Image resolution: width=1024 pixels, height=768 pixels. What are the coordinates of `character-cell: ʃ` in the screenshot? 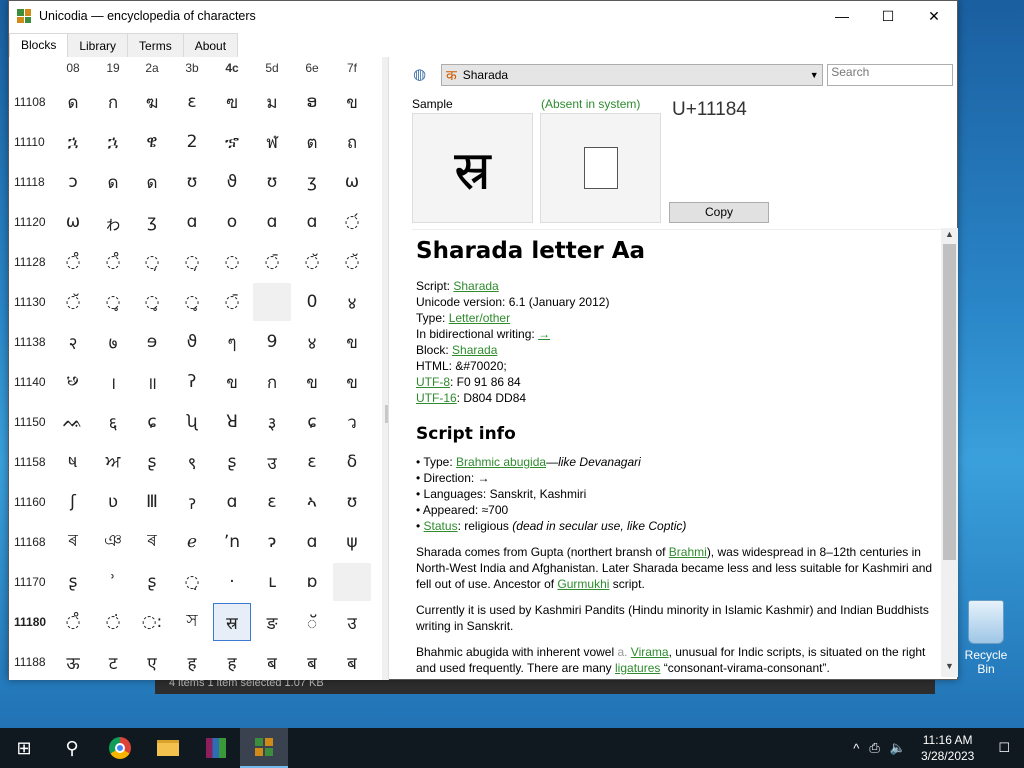 It's located at (73, 502).